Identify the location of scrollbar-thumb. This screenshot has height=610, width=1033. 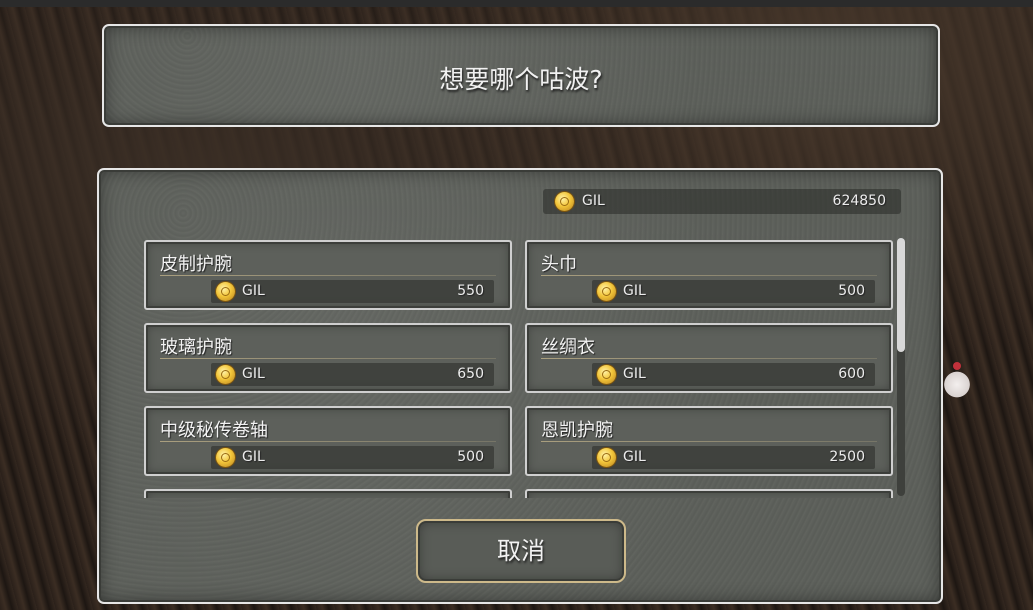
(901, 295).